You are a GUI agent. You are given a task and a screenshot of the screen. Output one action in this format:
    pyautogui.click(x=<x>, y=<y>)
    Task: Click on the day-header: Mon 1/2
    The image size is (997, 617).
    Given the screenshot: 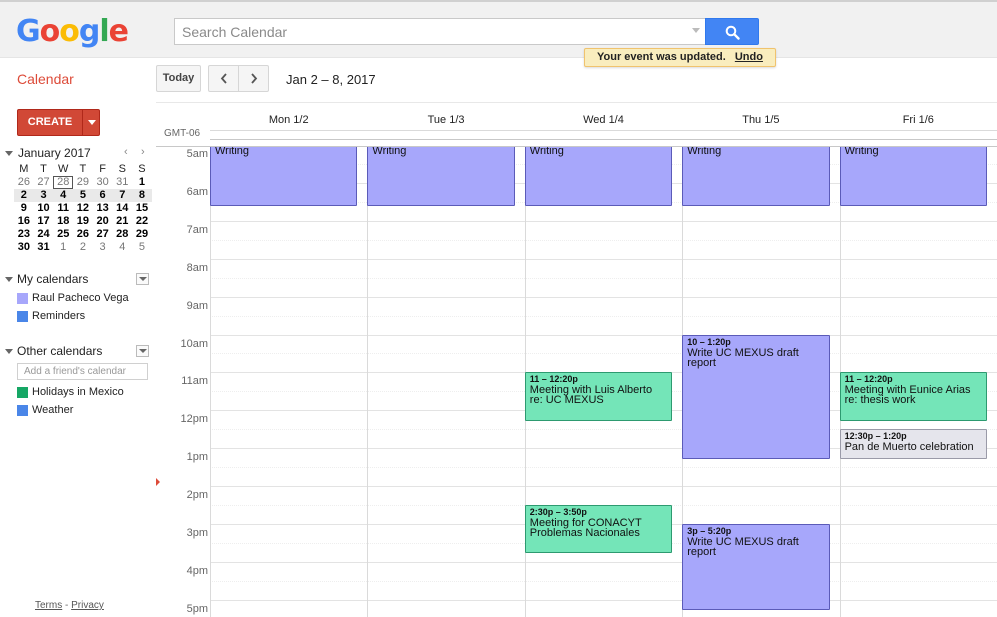 What is the action you would take?
    pyautogui.click(x=288, y=120)
    